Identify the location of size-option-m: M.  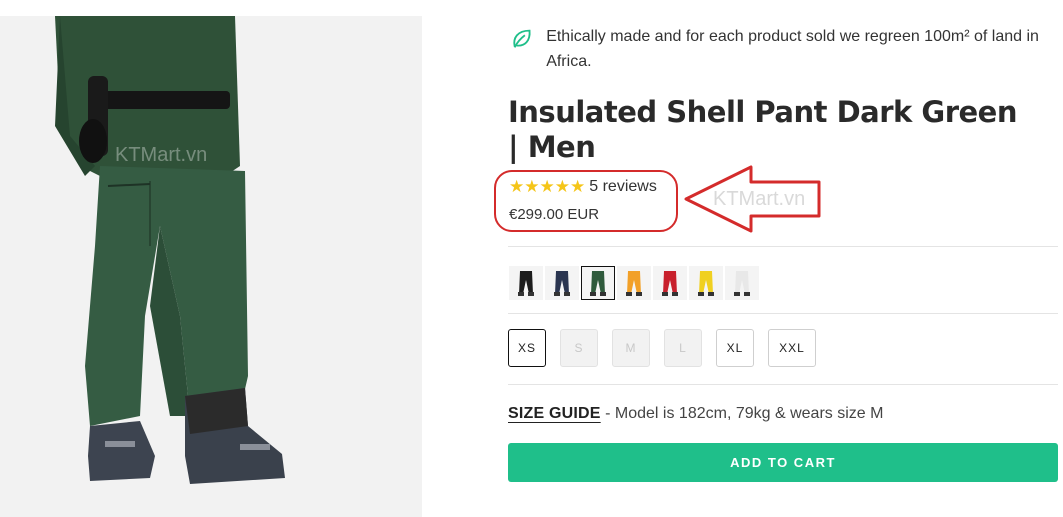
(631, 348).